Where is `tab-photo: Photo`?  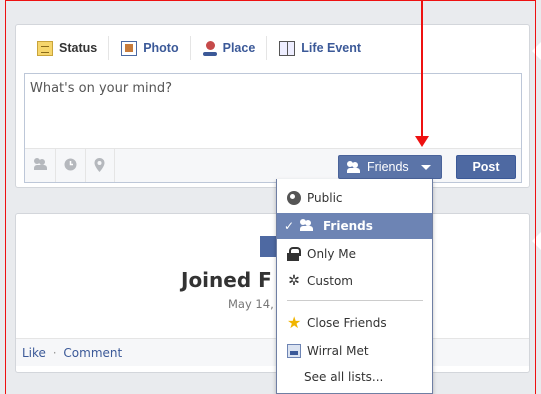 tab-photo: Photo is located at coordinates (150, 48).